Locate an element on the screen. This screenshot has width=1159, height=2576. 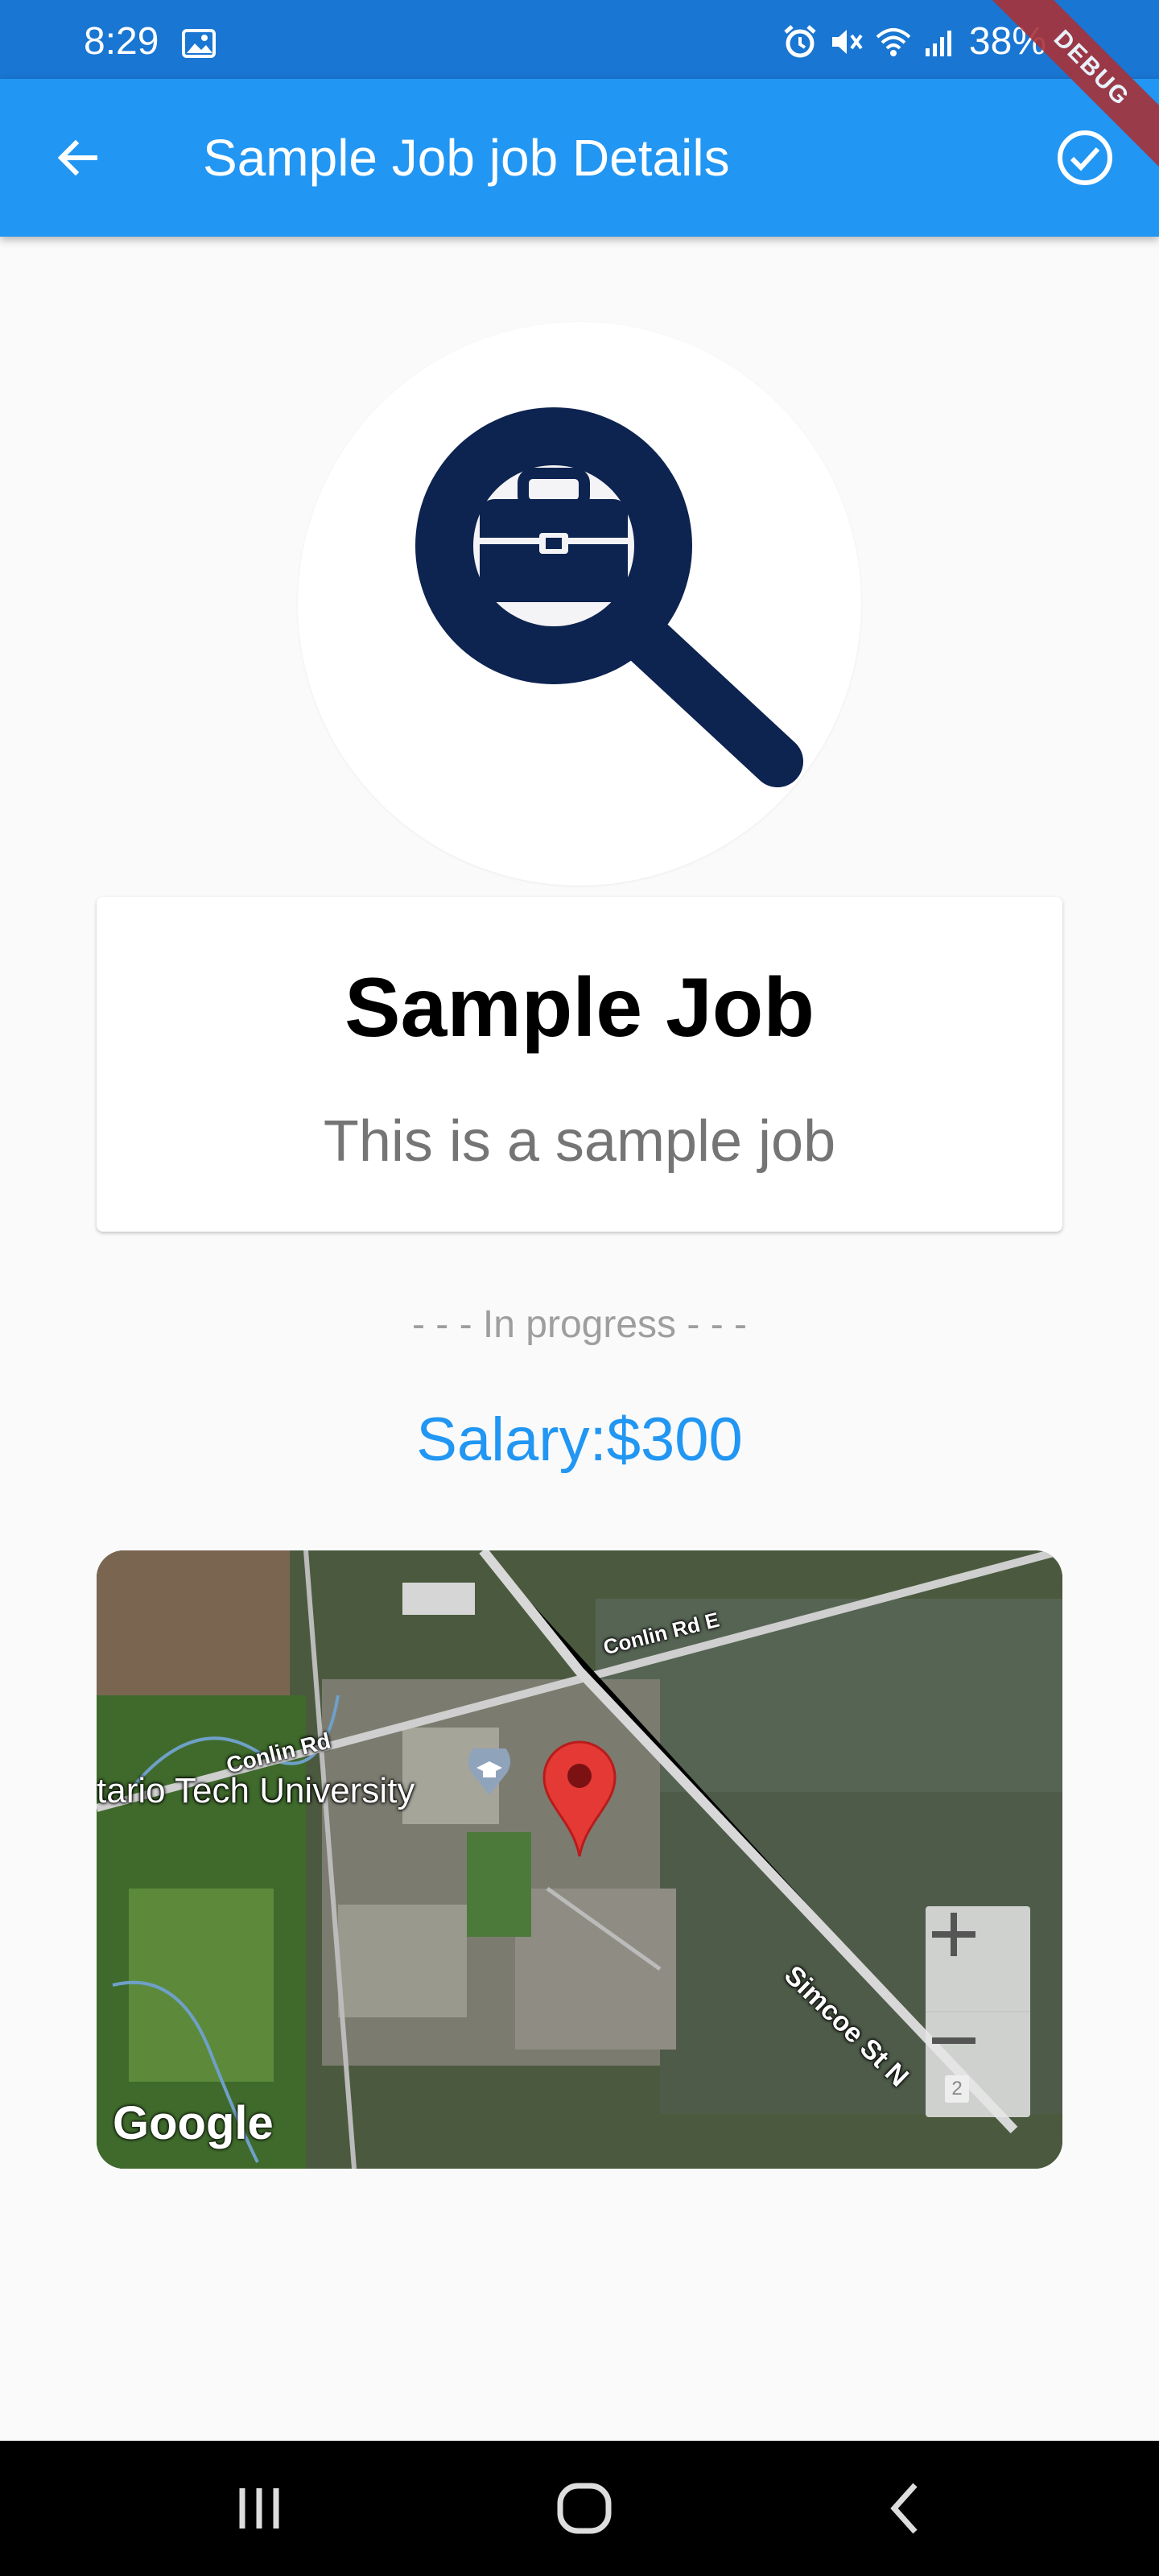
mute-icon is located at coordinates (847, 42).